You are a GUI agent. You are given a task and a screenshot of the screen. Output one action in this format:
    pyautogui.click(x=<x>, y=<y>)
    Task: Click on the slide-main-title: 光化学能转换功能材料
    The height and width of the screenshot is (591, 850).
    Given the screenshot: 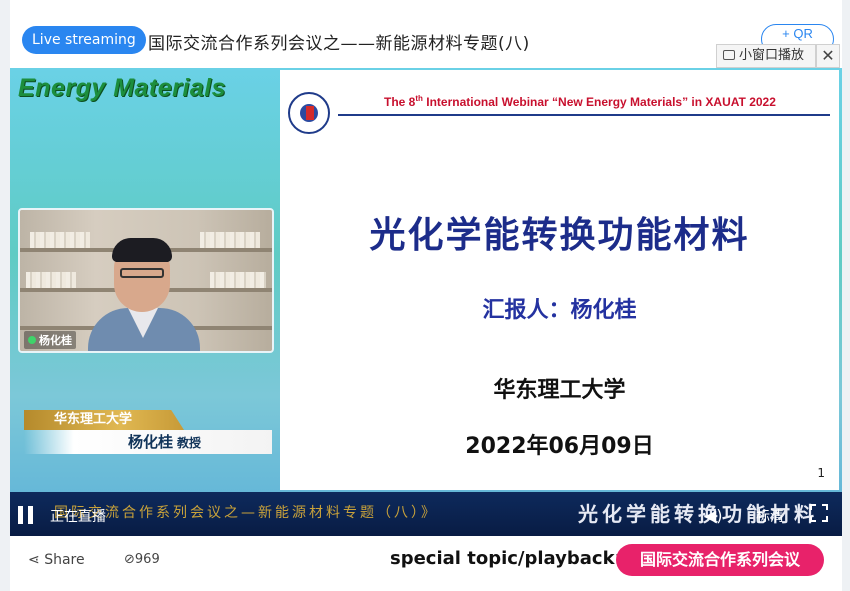 What is the action you would take?
    pyautogui.click(x=559, y=235)
    